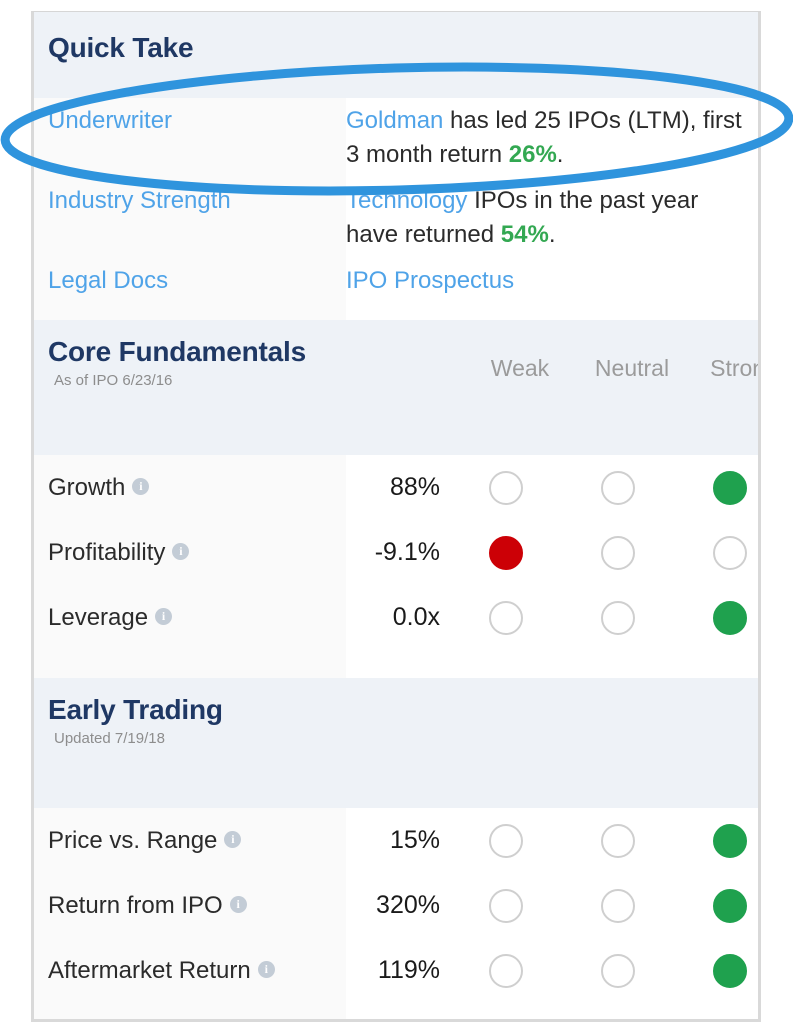 This screenshot has height=1036, width=793. I want to click on metric-name-growth: Growth i, so click(190, 488).